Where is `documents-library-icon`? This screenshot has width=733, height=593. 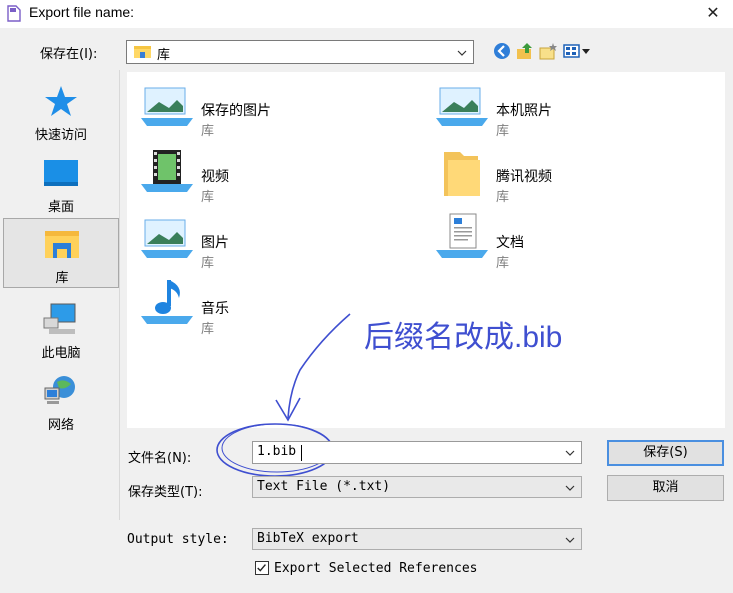
documents-library-icon is located at coordinates (462, 235).